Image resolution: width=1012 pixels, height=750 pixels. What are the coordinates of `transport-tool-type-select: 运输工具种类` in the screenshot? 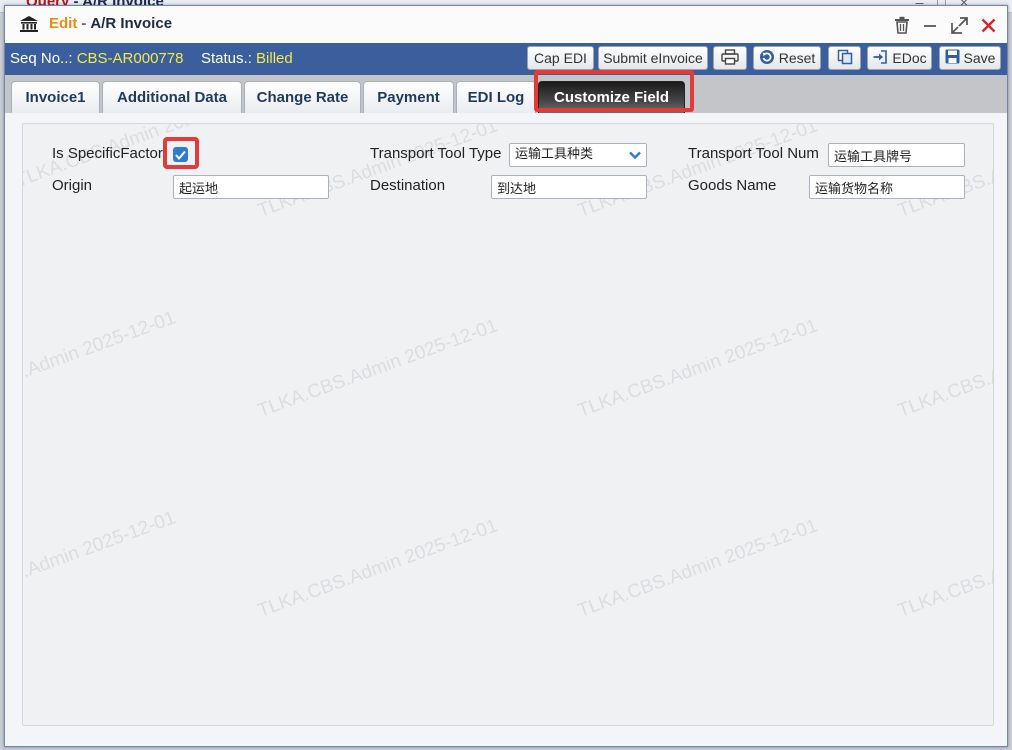 It's located at (578, 155).